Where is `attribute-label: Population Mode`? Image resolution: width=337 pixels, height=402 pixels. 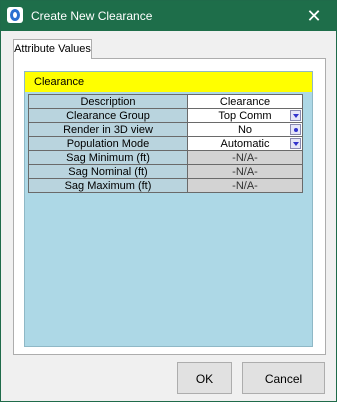
attribute-label: Population Mode is located at coordinates (108, 143).